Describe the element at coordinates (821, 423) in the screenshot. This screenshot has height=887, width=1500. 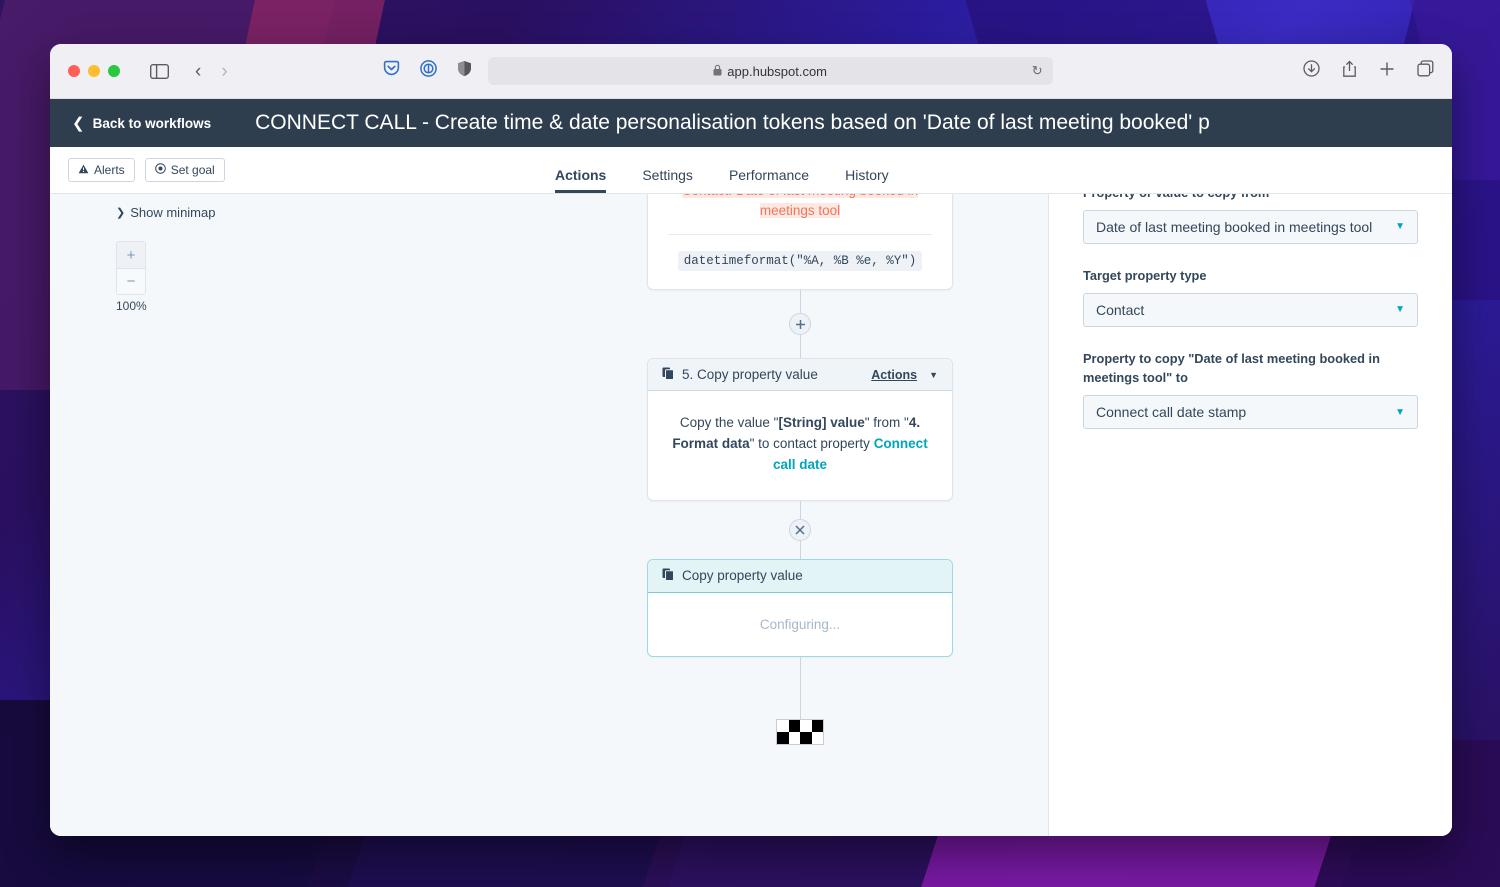
I see `body-value: [String] value` at that location.